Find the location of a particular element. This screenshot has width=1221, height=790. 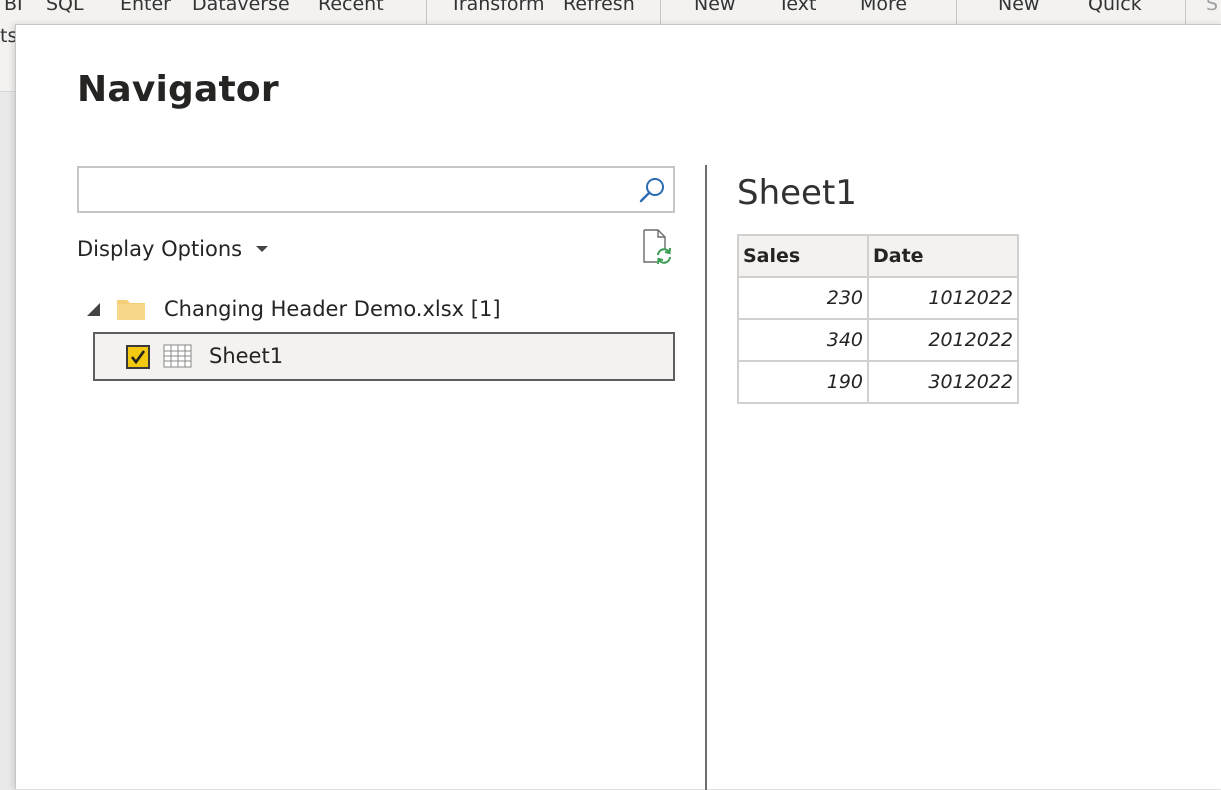

folder-icon is located at coordinates (131, 310).